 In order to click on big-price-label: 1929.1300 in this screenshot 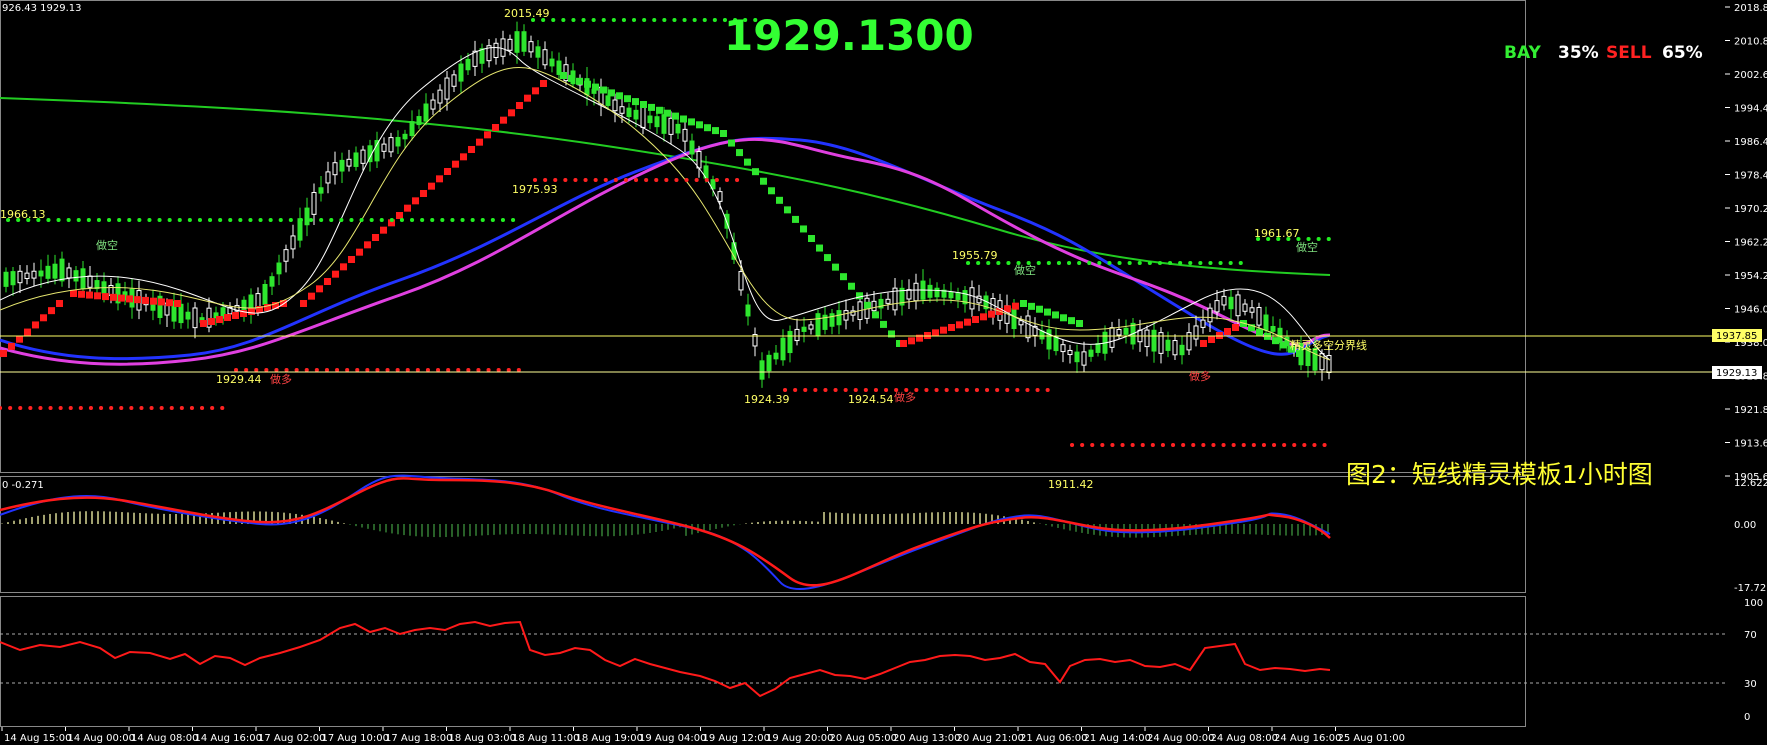, I will do `click(849, 35)`.